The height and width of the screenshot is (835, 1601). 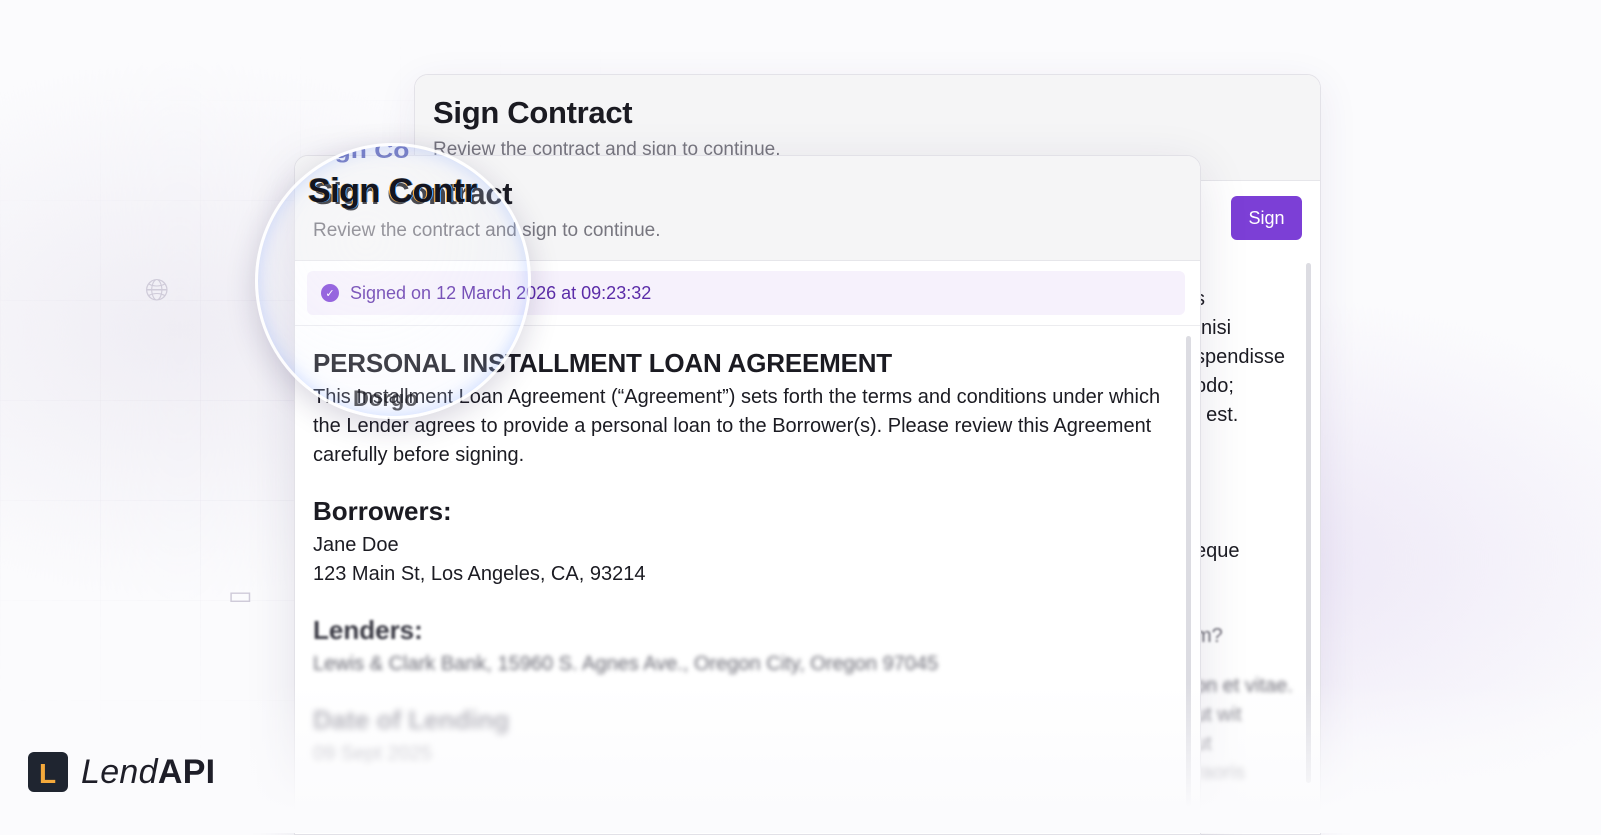 I want to click on fragment: spendisse, so click(x=1240, y=357).